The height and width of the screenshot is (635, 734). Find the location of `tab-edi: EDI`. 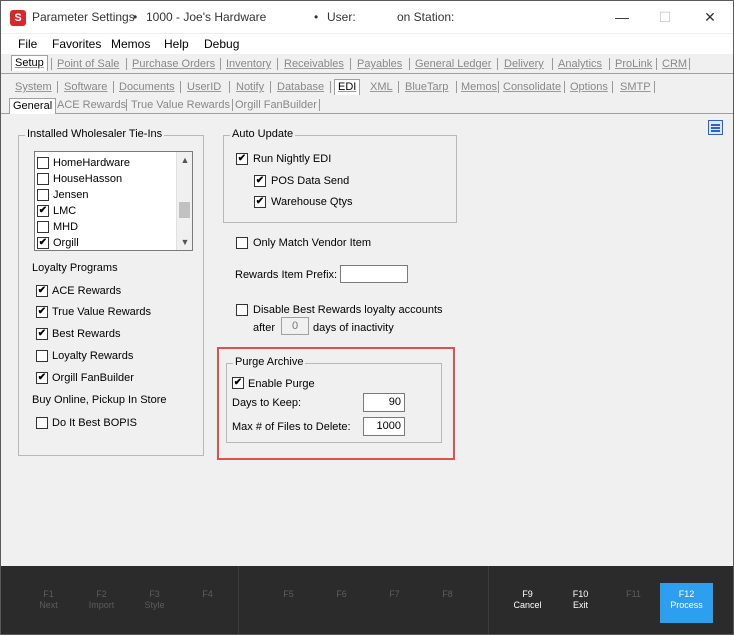

tab-edi: EDI is located at coordinates (347, 87).